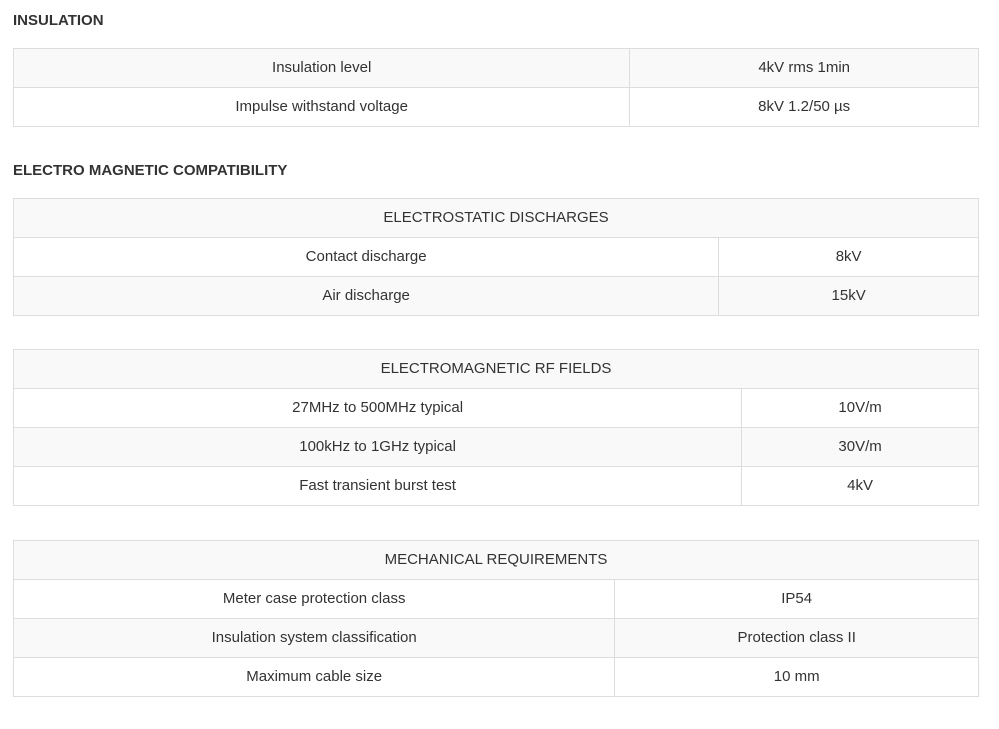  Describe the element at coordinates (314, 638) in the screenshot. I see `row-label: Insulation system classification` at that location.